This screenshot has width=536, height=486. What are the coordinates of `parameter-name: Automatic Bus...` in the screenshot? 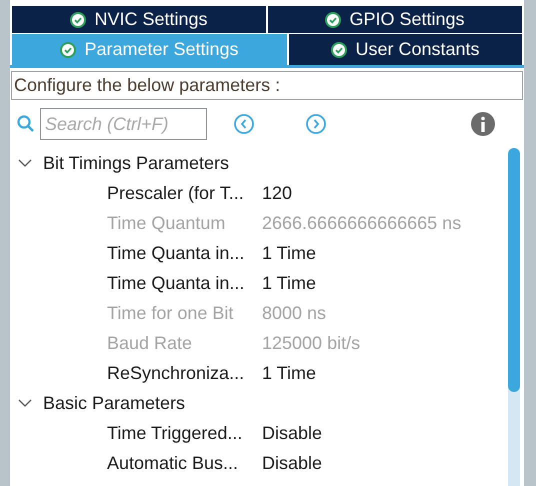 It's located at (173, 463).